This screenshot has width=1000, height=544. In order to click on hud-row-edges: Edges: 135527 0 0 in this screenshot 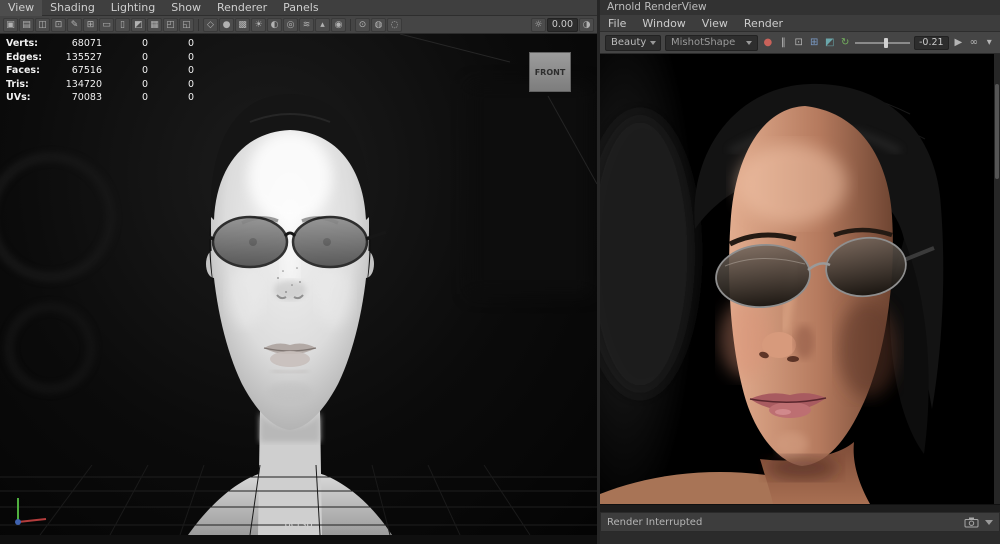, I will do `click(100, 58)`.